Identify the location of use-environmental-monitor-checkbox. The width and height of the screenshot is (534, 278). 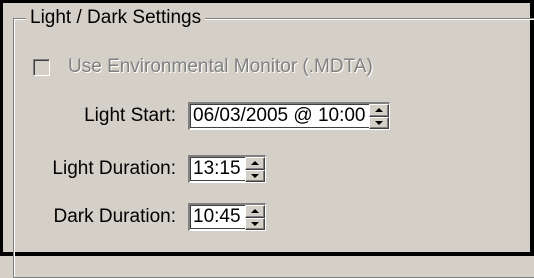
(41, 67).